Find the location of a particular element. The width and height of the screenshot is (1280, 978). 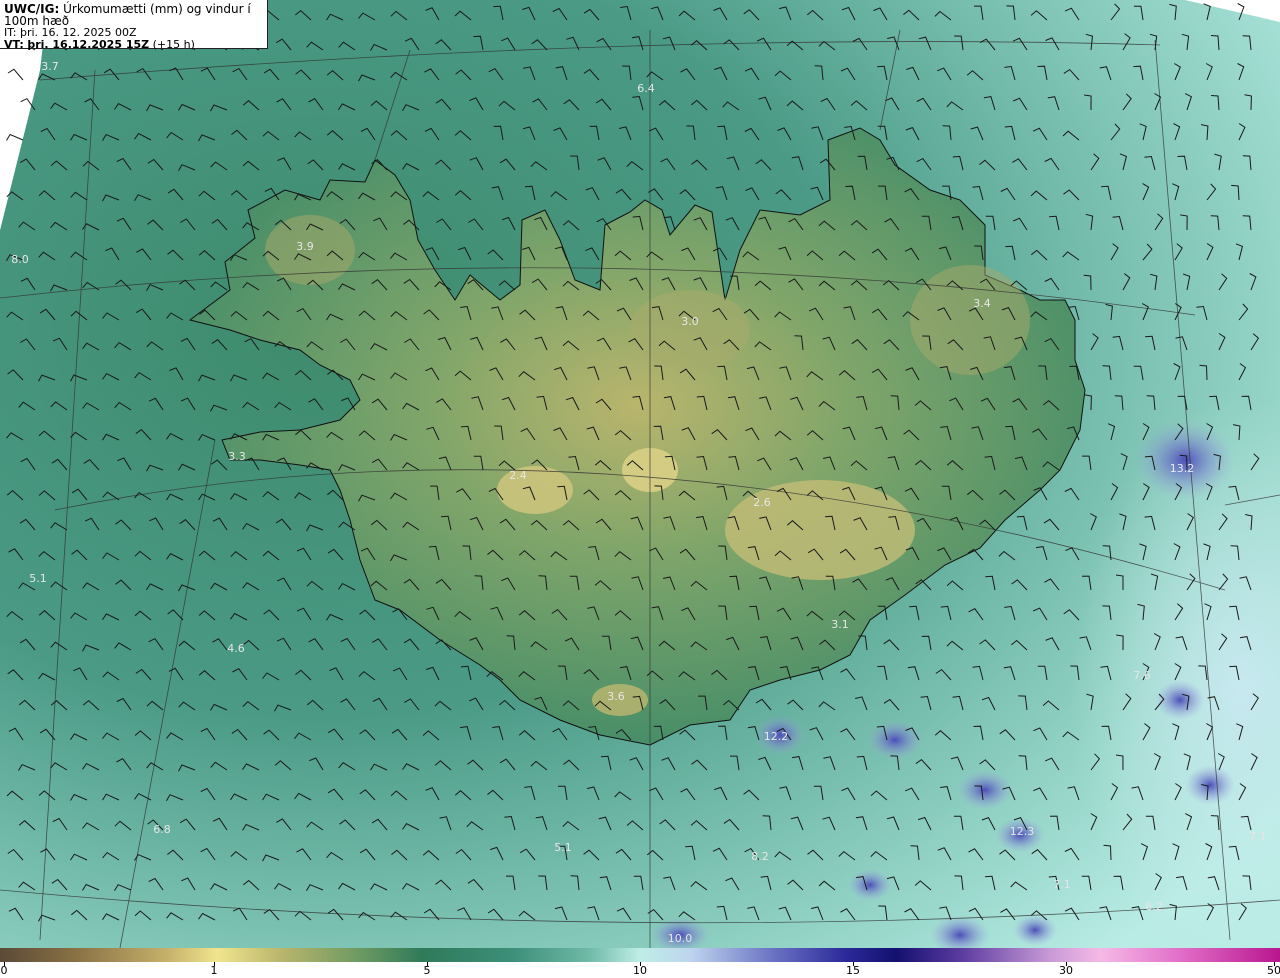

precip-value-label: 2.4 is located at coordinates (518, 475).